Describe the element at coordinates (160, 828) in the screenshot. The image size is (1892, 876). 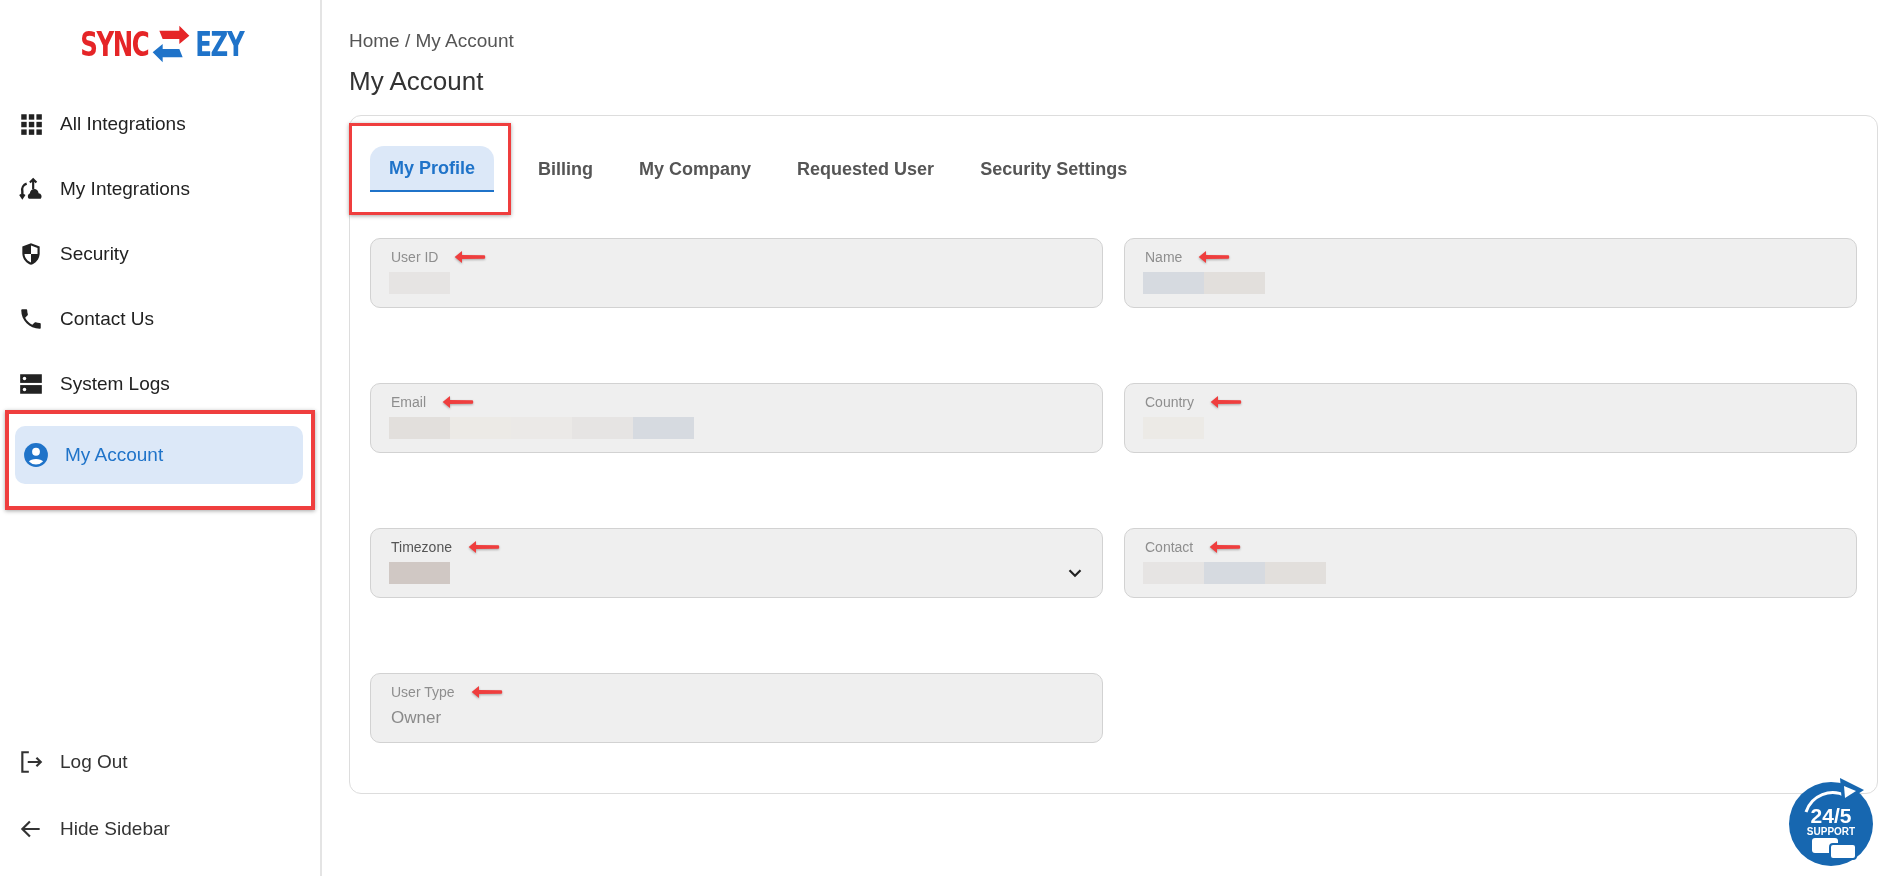
I see `sidebar-item: Hide Sidebar` at that location.